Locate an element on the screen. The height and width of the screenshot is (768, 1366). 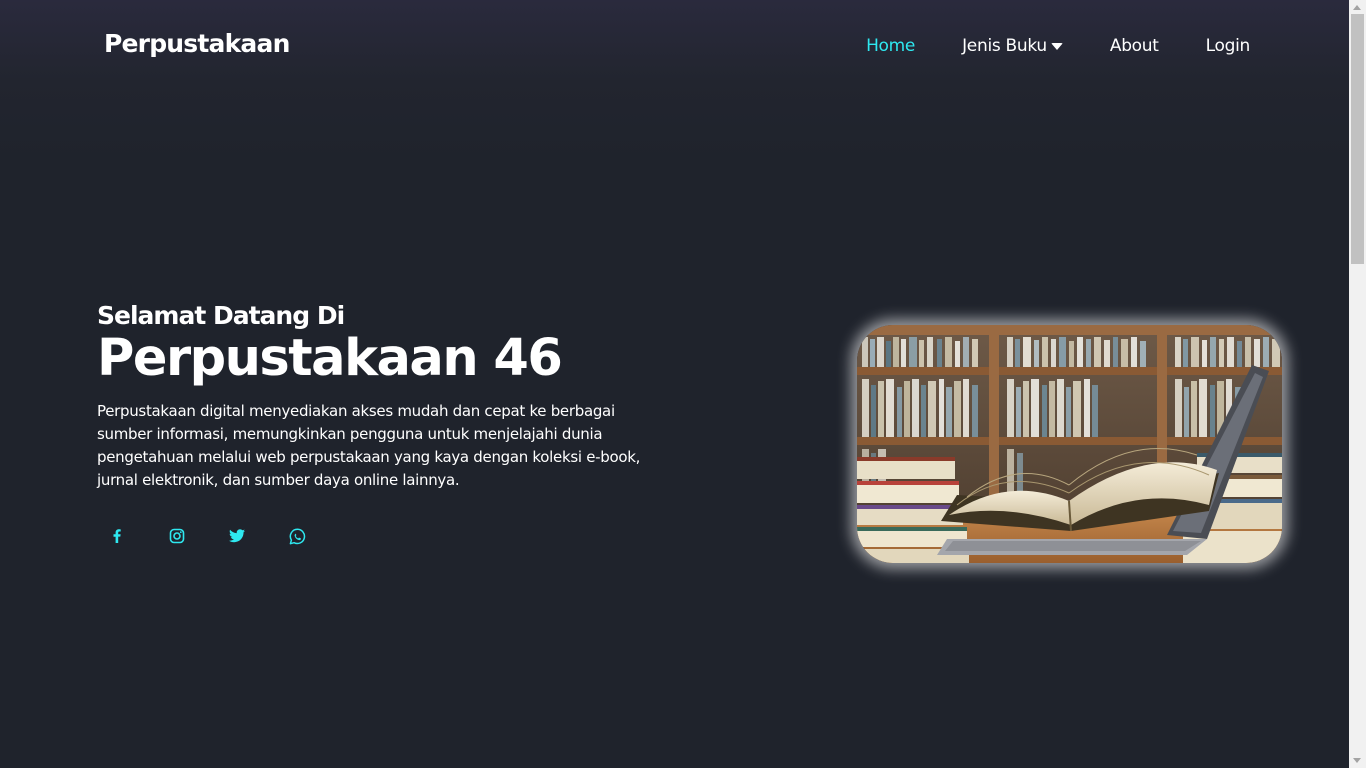
nav-login: Login is located at coordinates (1228, 46).